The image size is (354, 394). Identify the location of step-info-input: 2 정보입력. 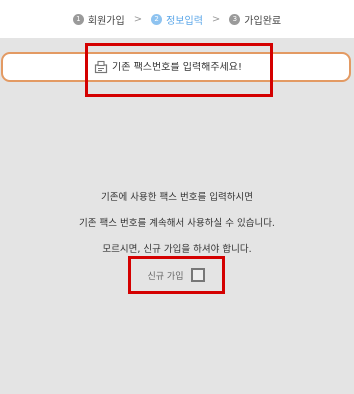
(177, 19).